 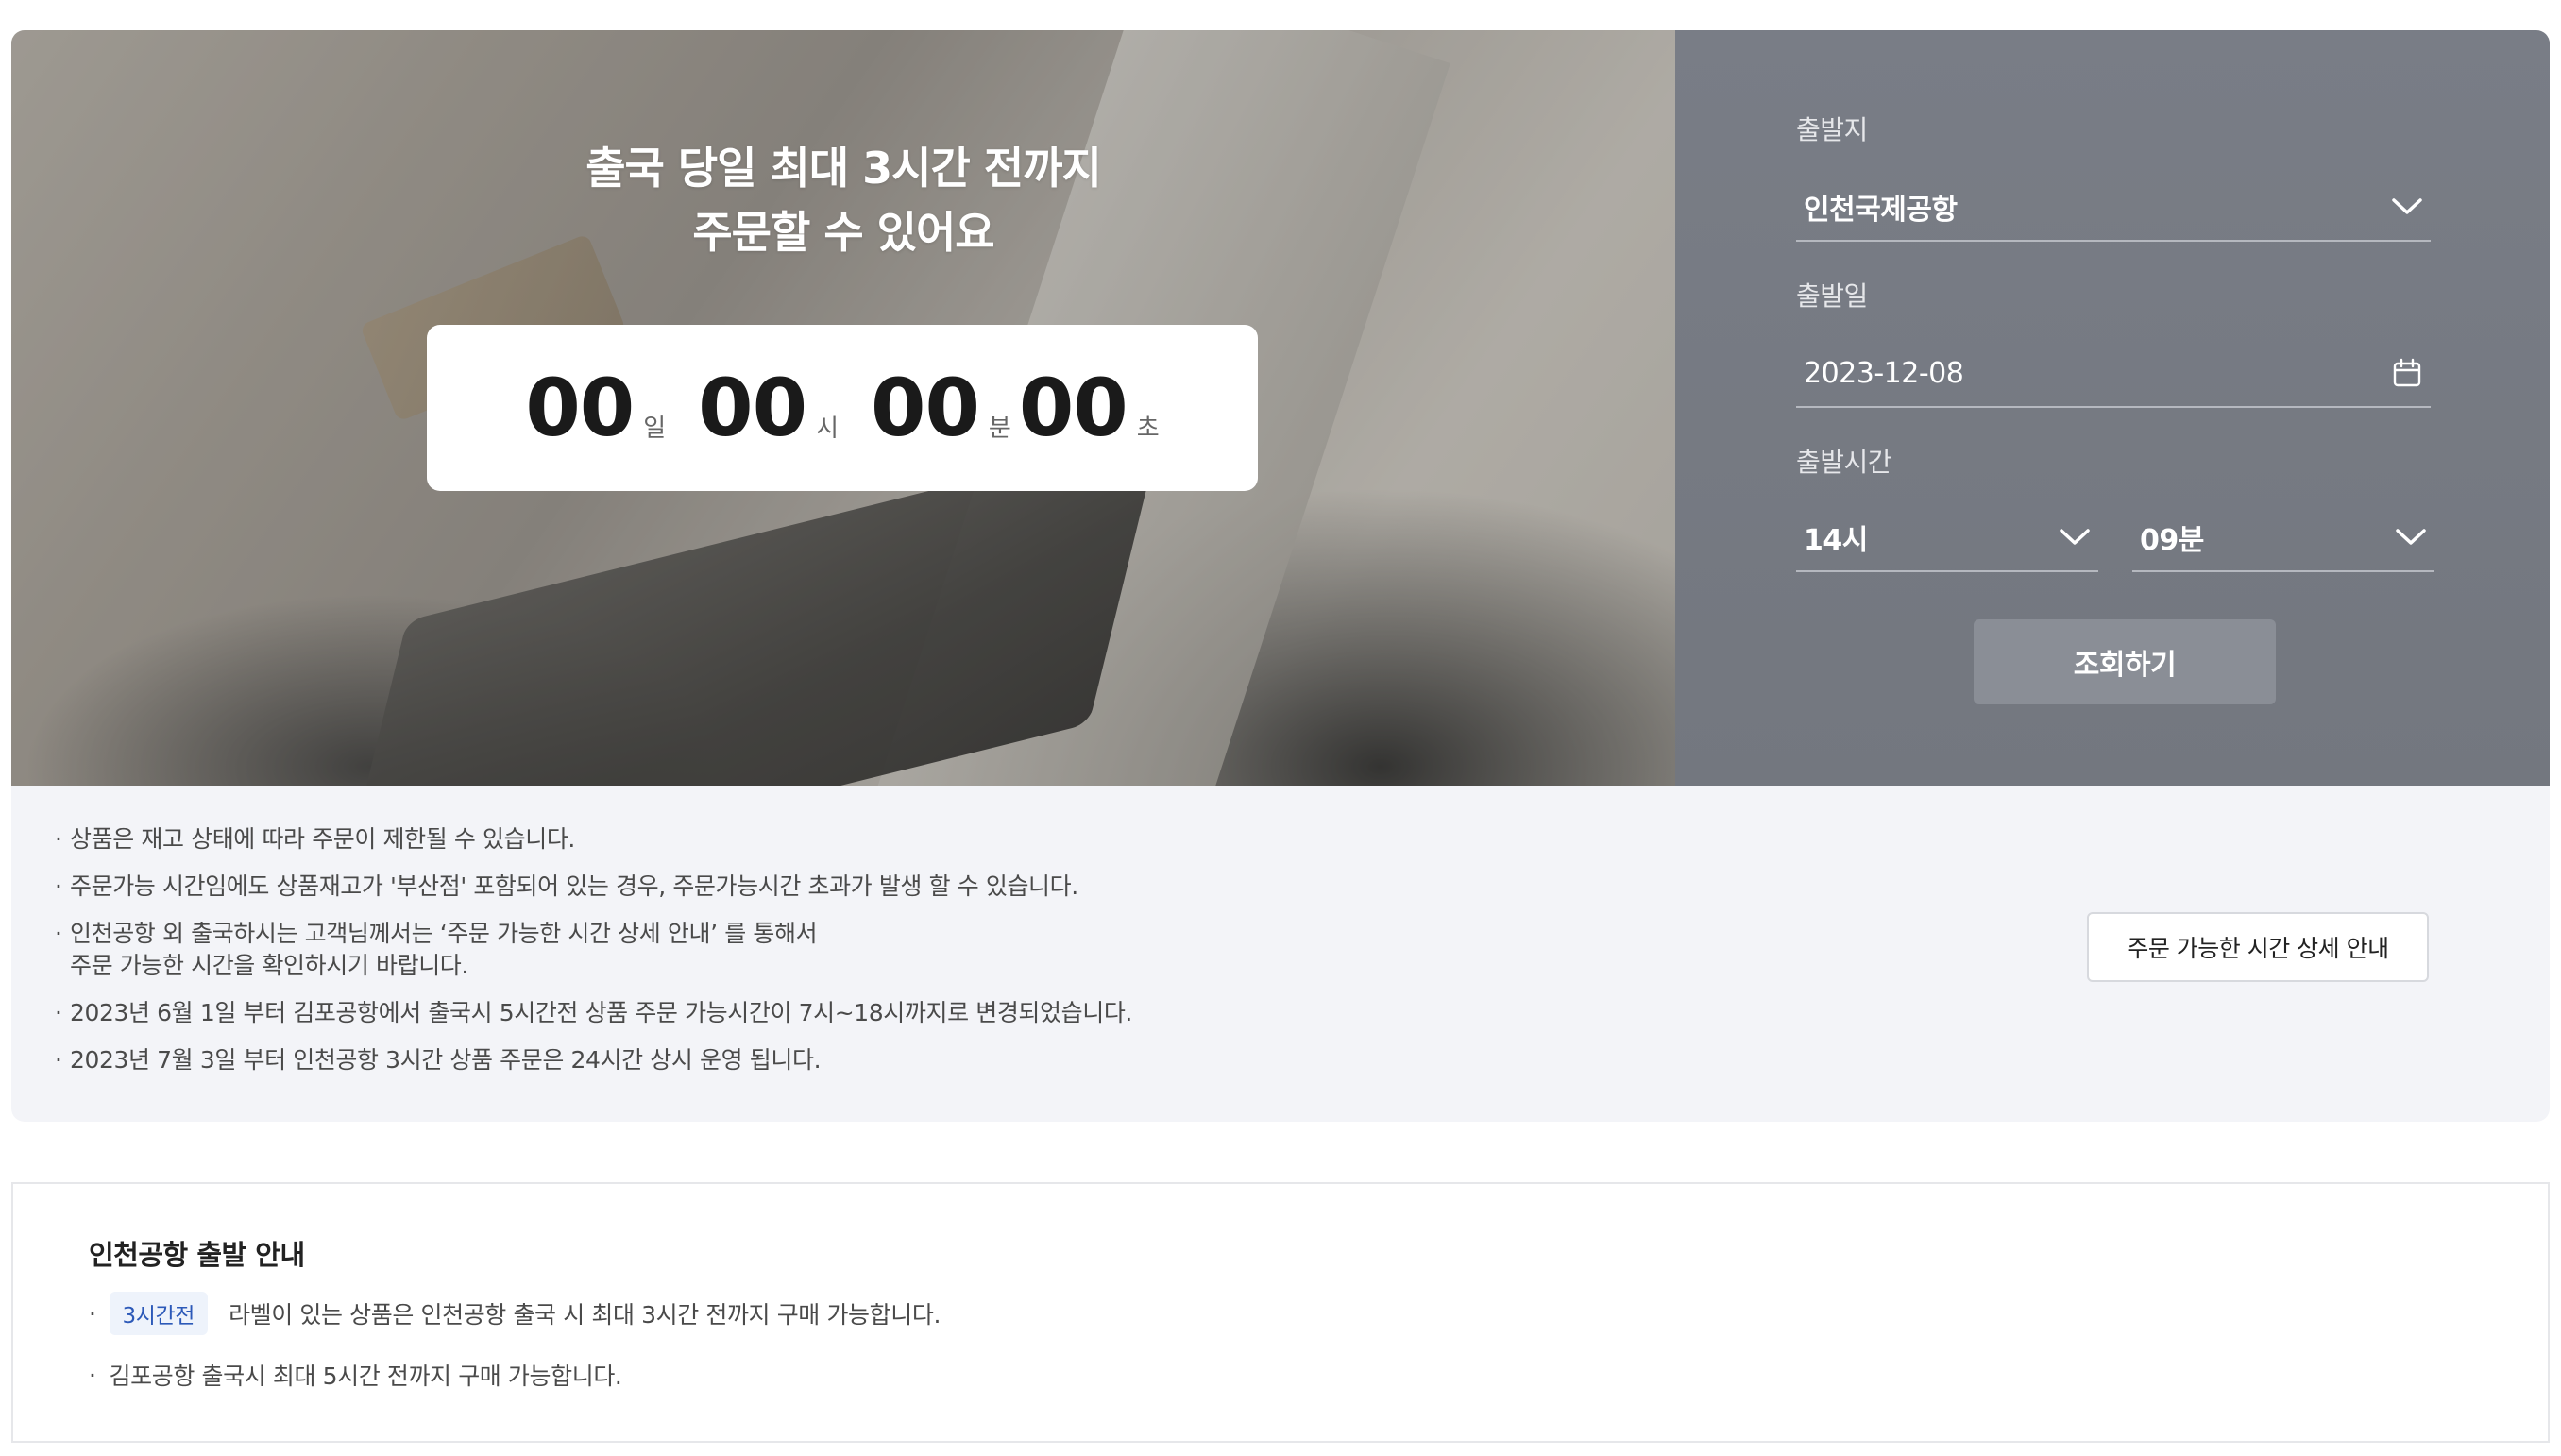 What do you see at coordinates (269, 965) in the screenshot?
I see `notice-item-continued: 주문 가능한 시간을 확인하시기 바랍니다.` at bounding box center [269, 965].